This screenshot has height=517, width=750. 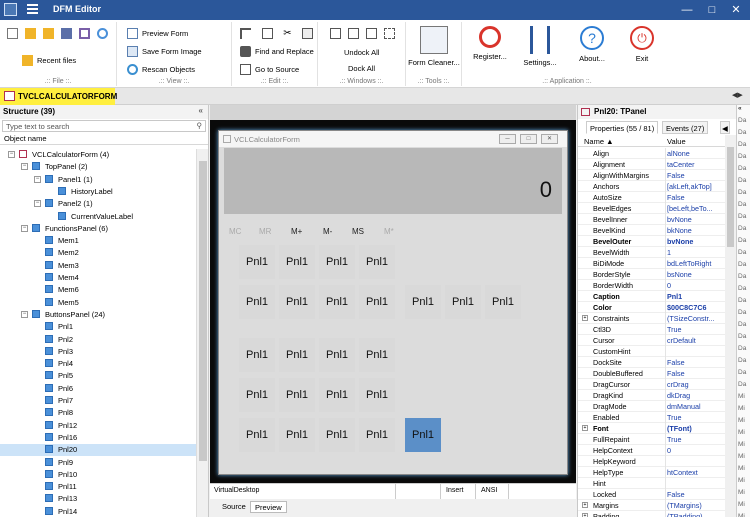 What do you see at coordinates (269, 69) in the screenshot?
I see `goto-source-button: Go to Source` at bounding box center [269, 69].